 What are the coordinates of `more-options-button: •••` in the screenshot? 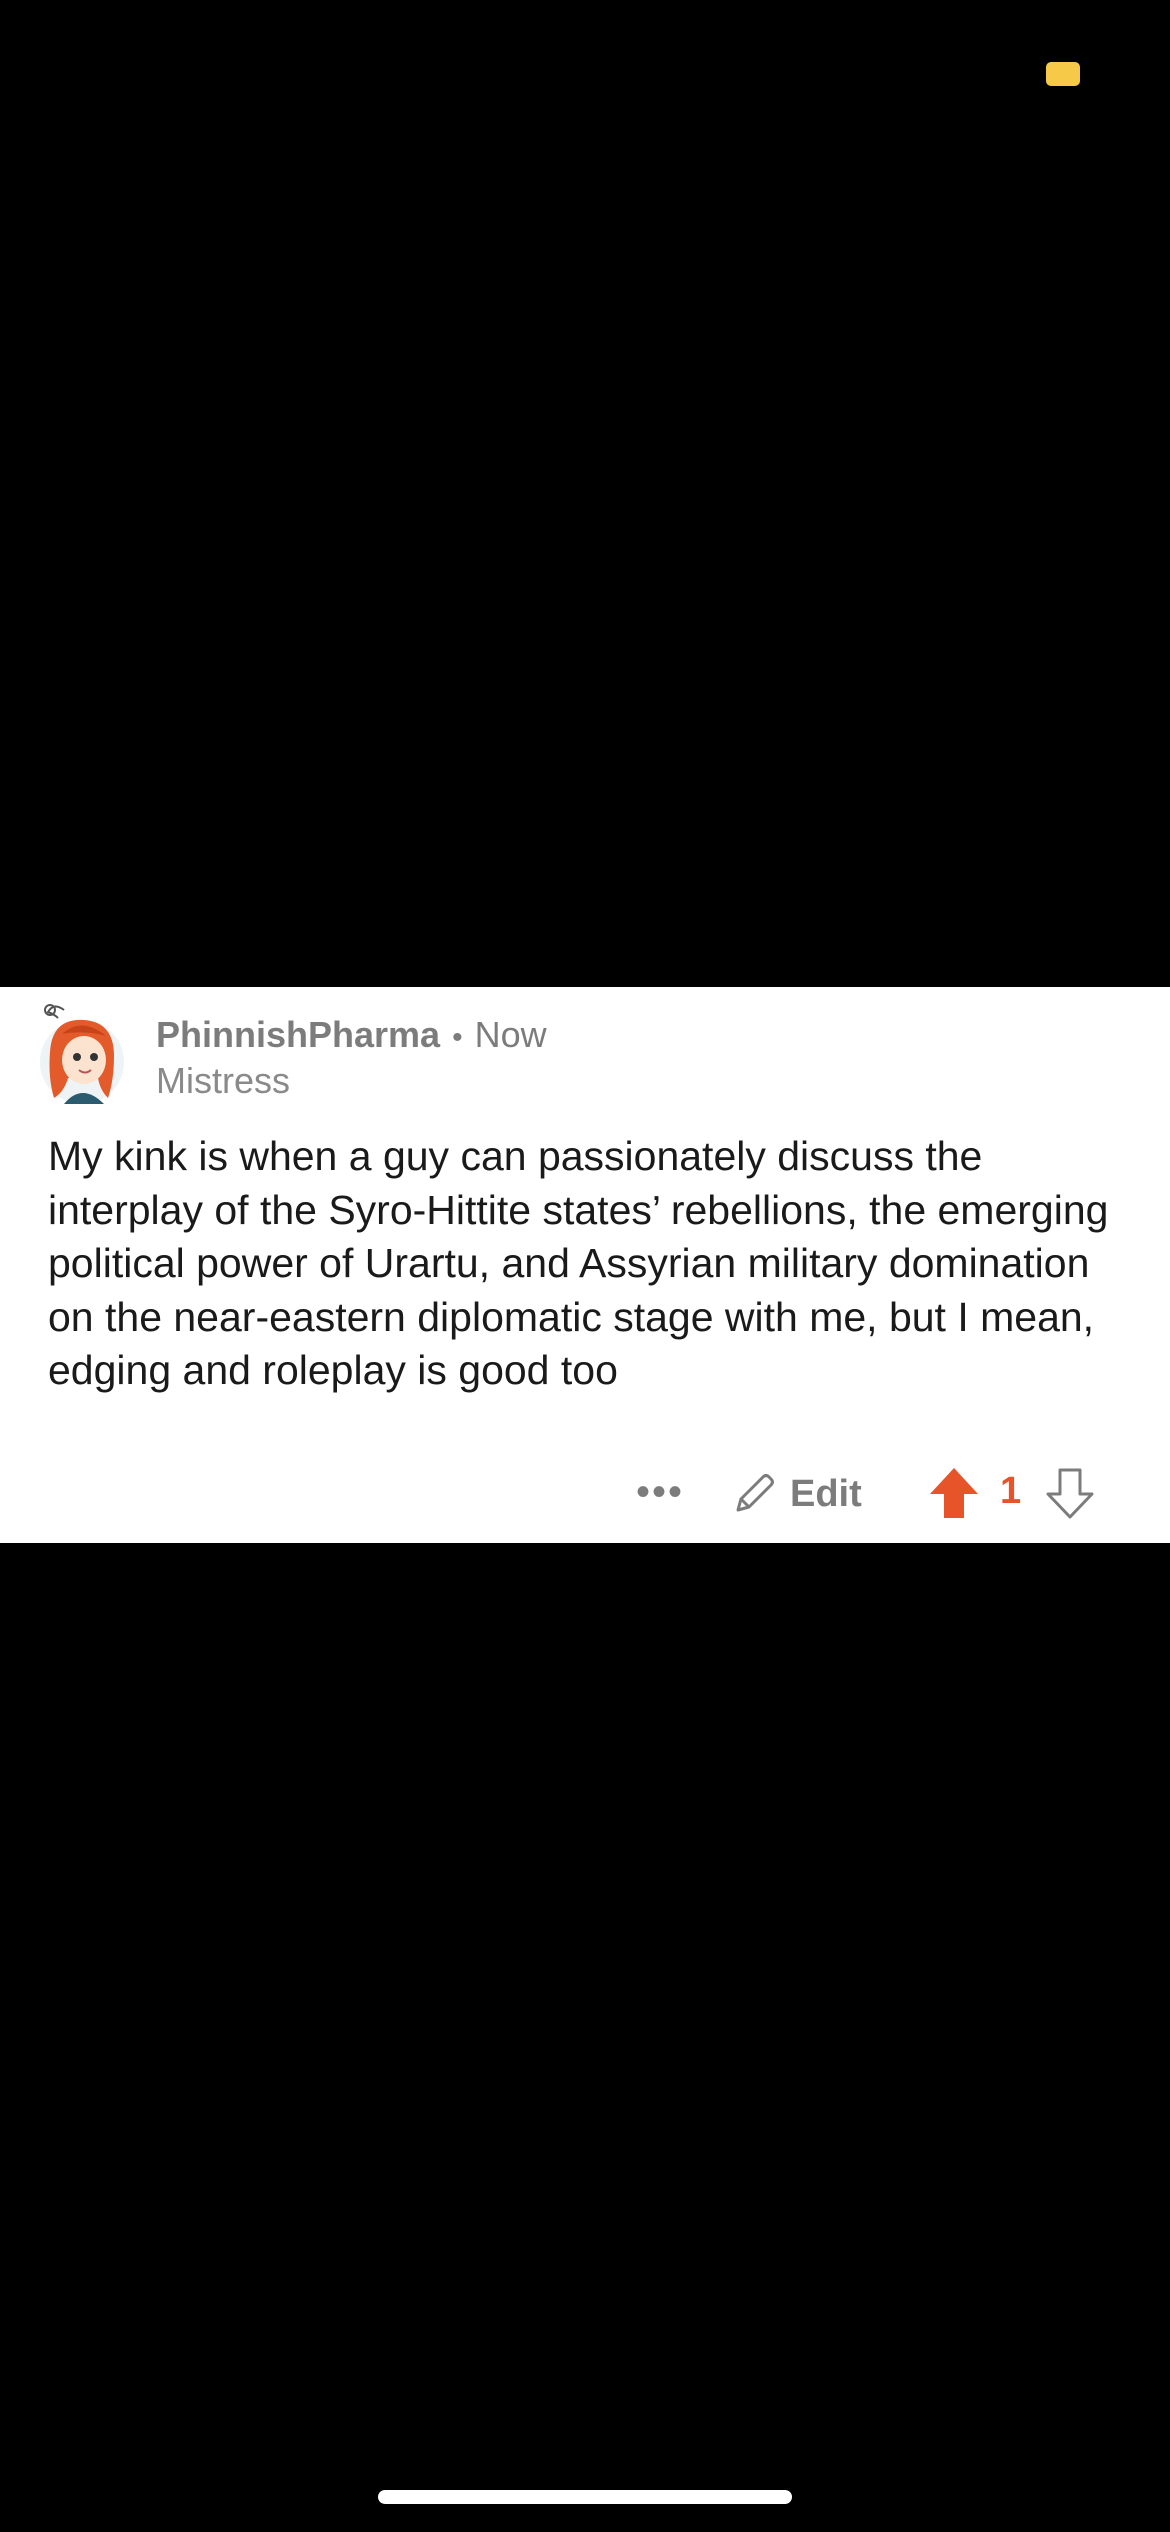 It's located at (660, 1492).